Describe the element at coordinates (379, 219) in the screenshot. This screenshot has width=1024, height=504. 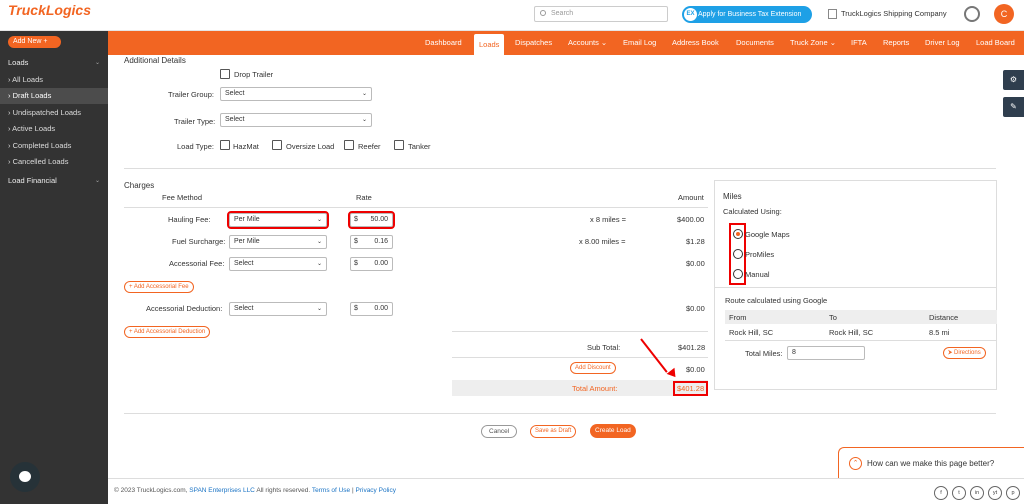
I see `hauling-fee-rate-value: 50.00` at that location.